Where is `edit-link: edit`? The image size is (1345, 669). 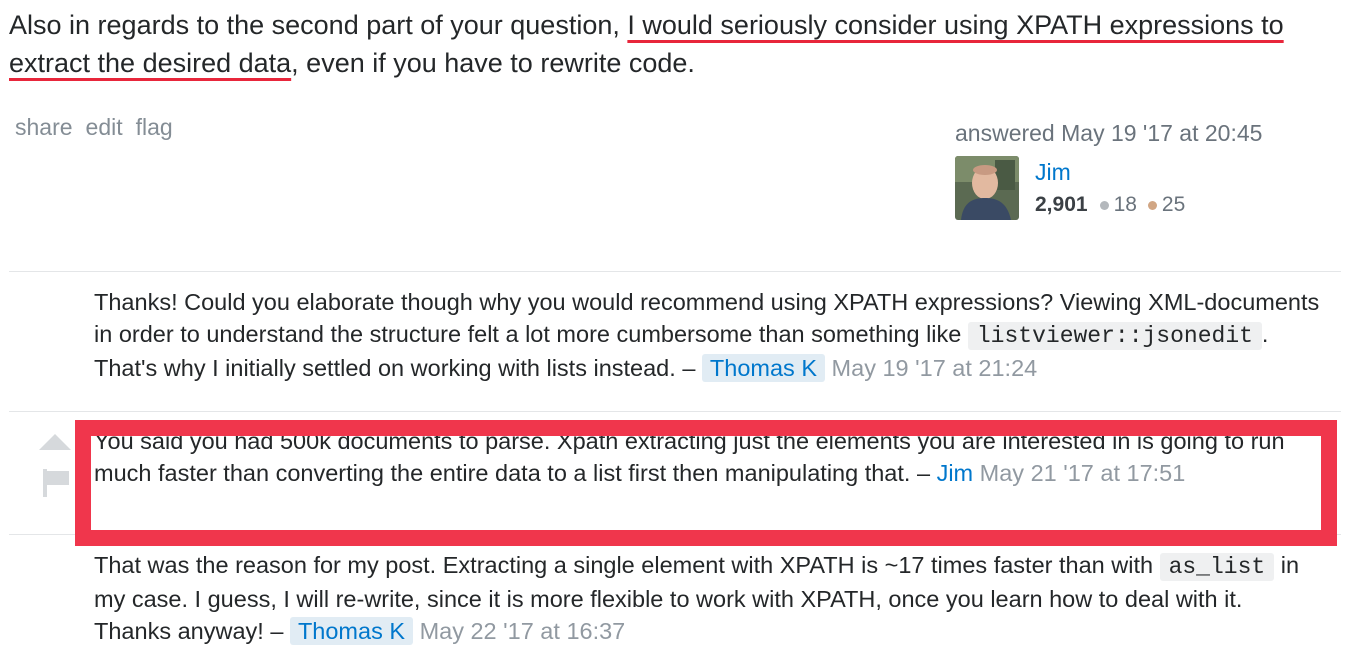
edit-link: edit is located at coordinates (104, 127).